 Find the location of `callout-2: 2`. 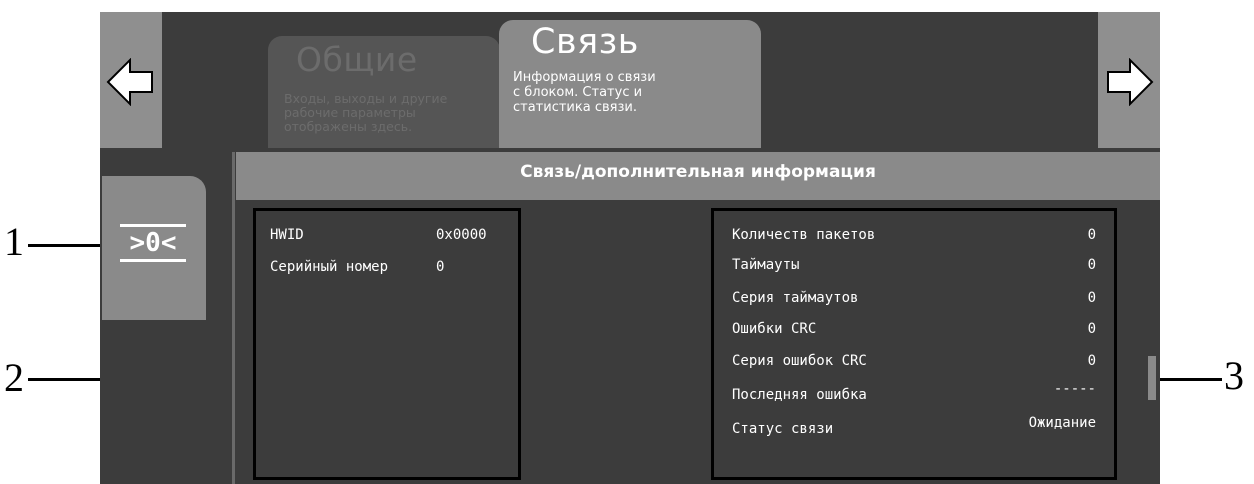

callout-2: 2 is located at coordinates (14, 377).